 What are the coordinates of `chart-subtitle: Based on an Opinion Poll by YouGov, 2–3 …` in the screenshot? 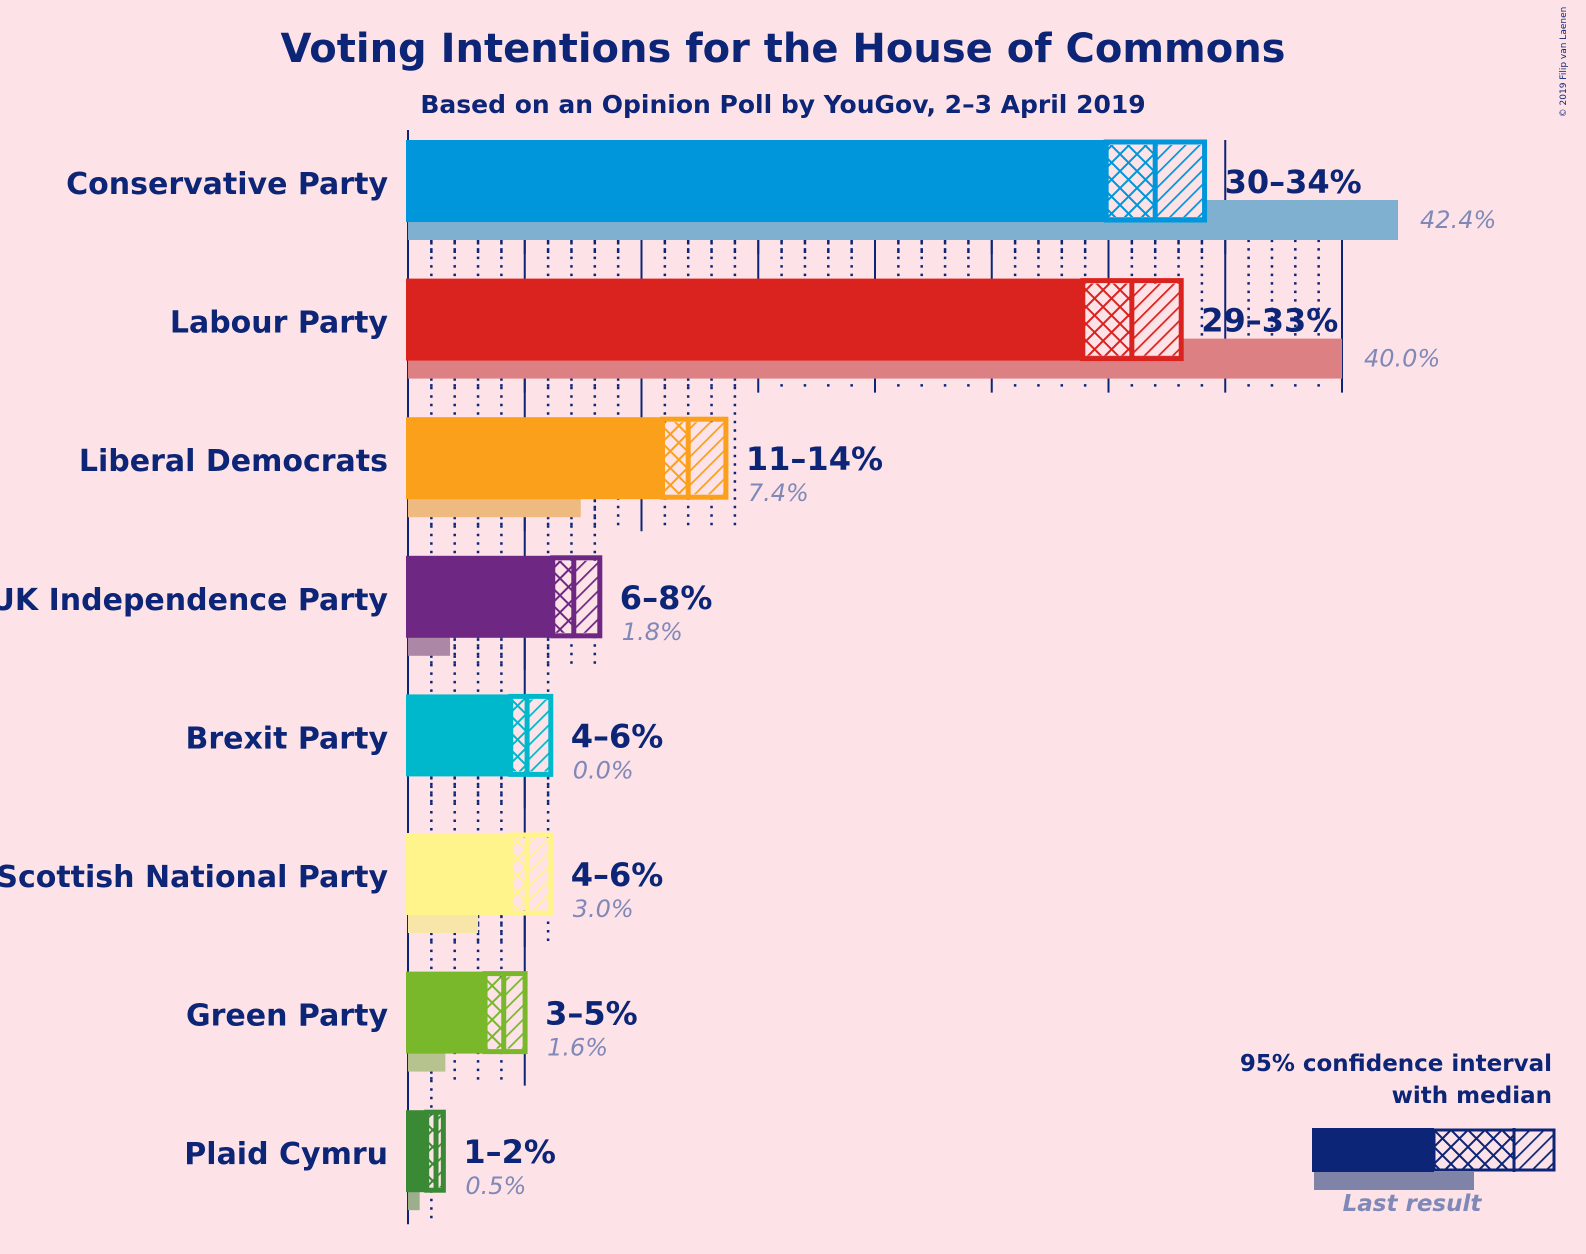 It's located at (782, 104).